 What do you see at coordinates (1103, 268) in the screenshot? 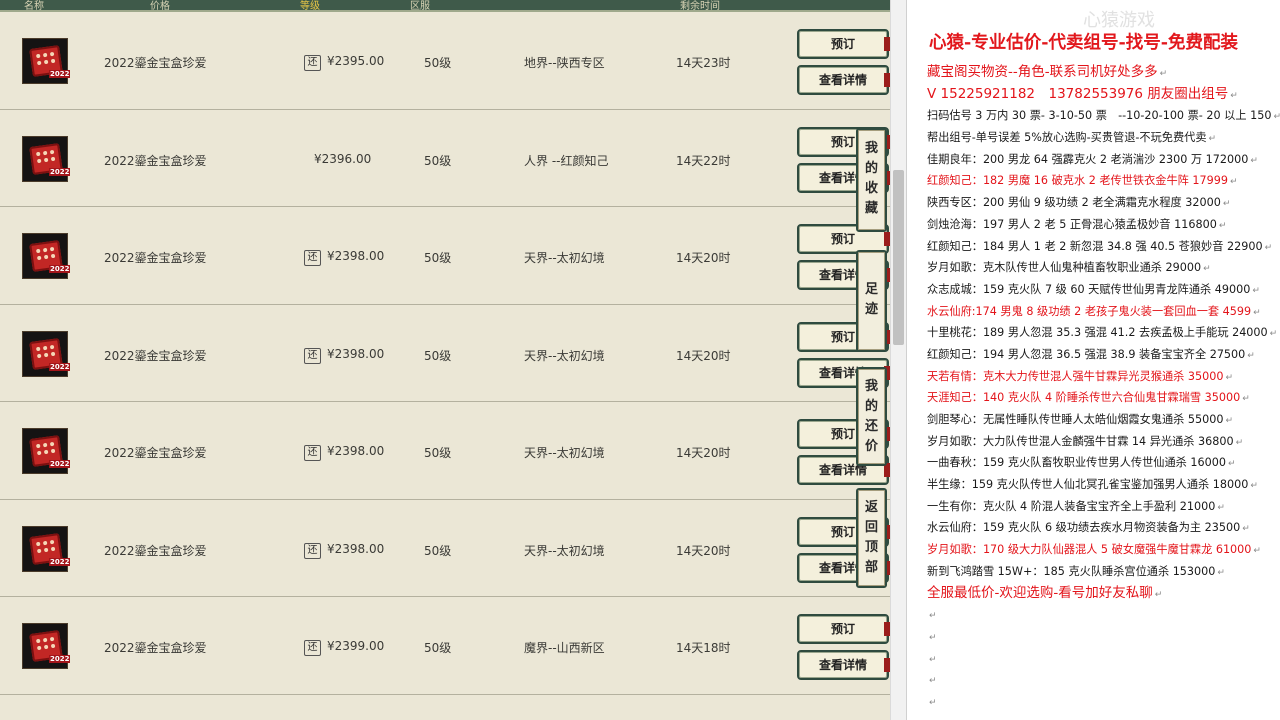
I see `document-line: 岁月如歌：克木队传世人仙鬼种植畜牧职业通杀 29000 ↵` at bounding box center [1103, 268].